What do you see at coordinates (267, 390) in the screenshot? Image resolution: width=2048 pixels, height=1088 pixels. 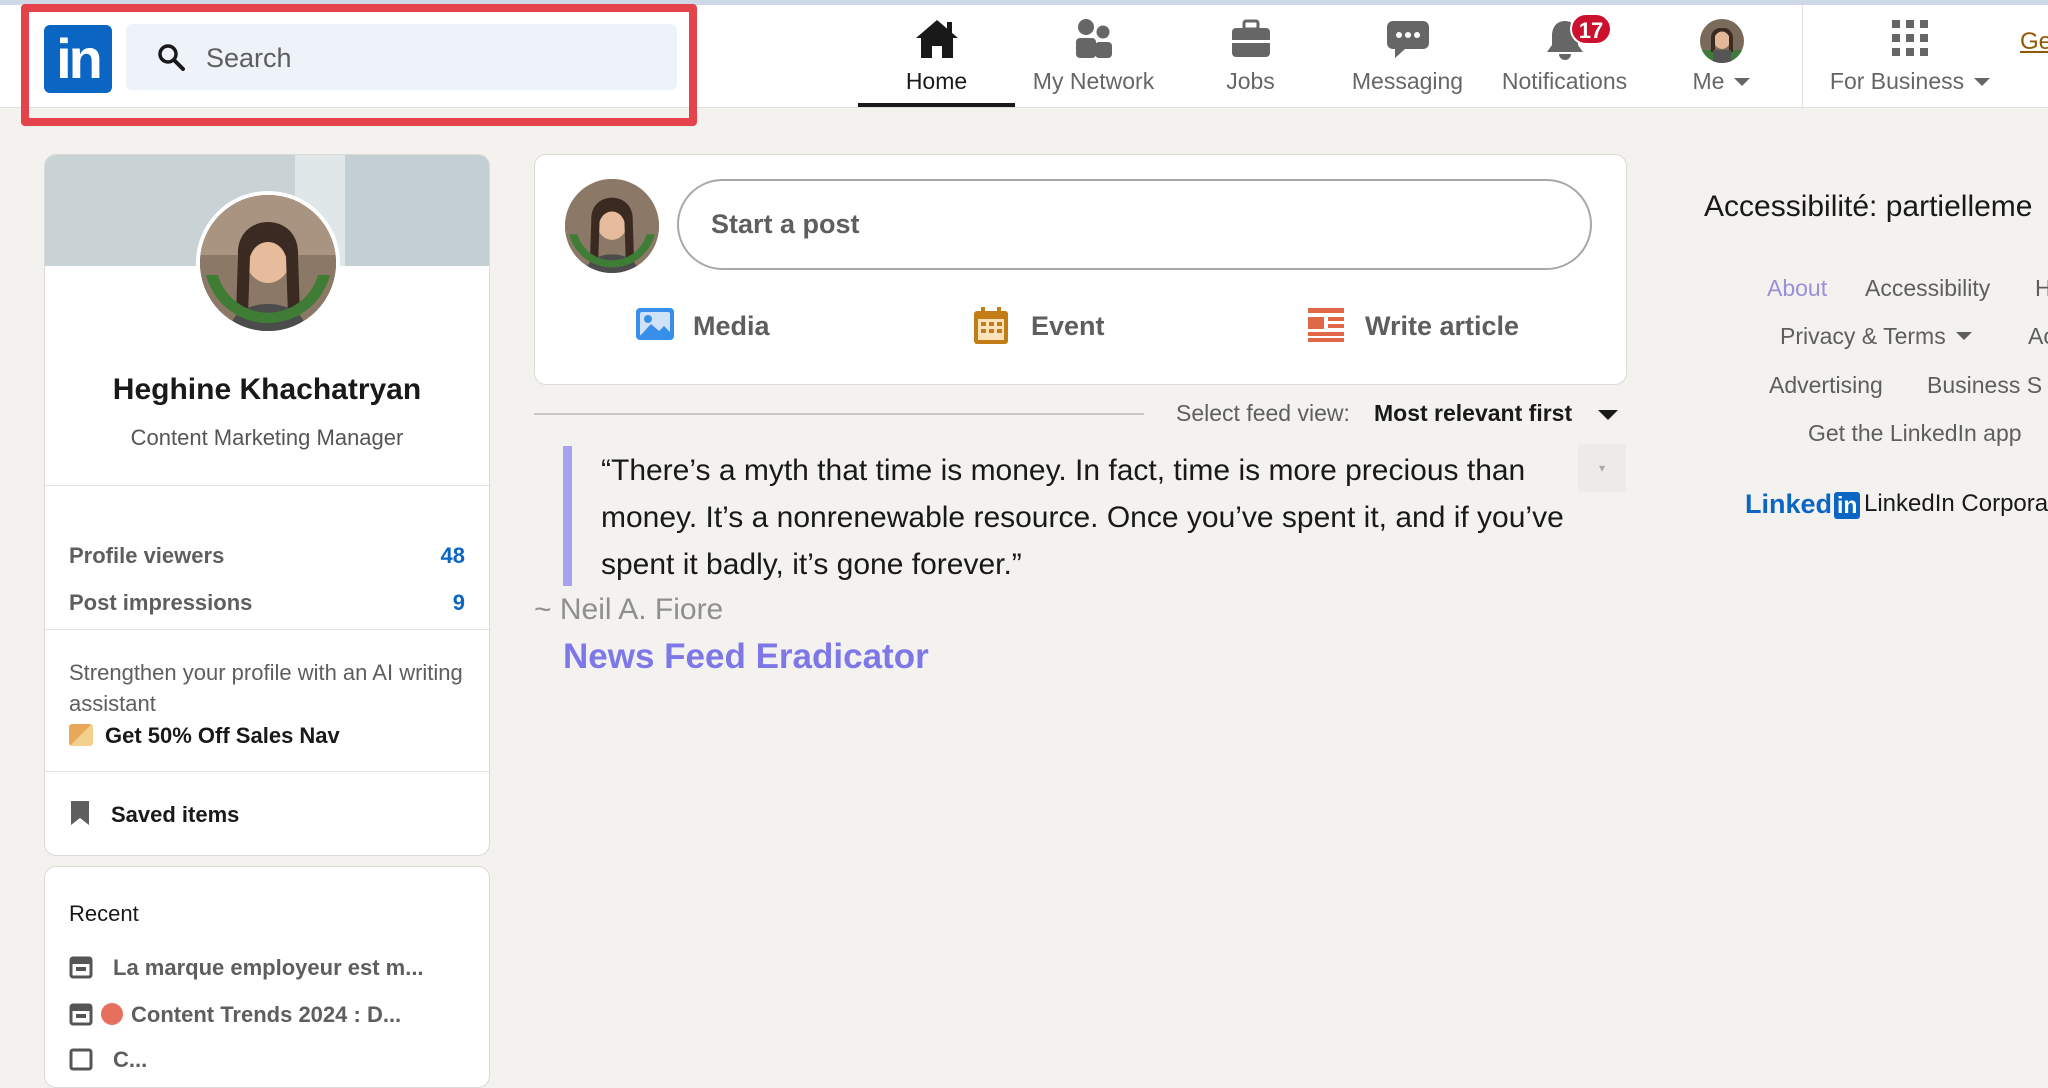 I see `profile-name: Heghine Khachatryan` at bounding box center [267, 390].